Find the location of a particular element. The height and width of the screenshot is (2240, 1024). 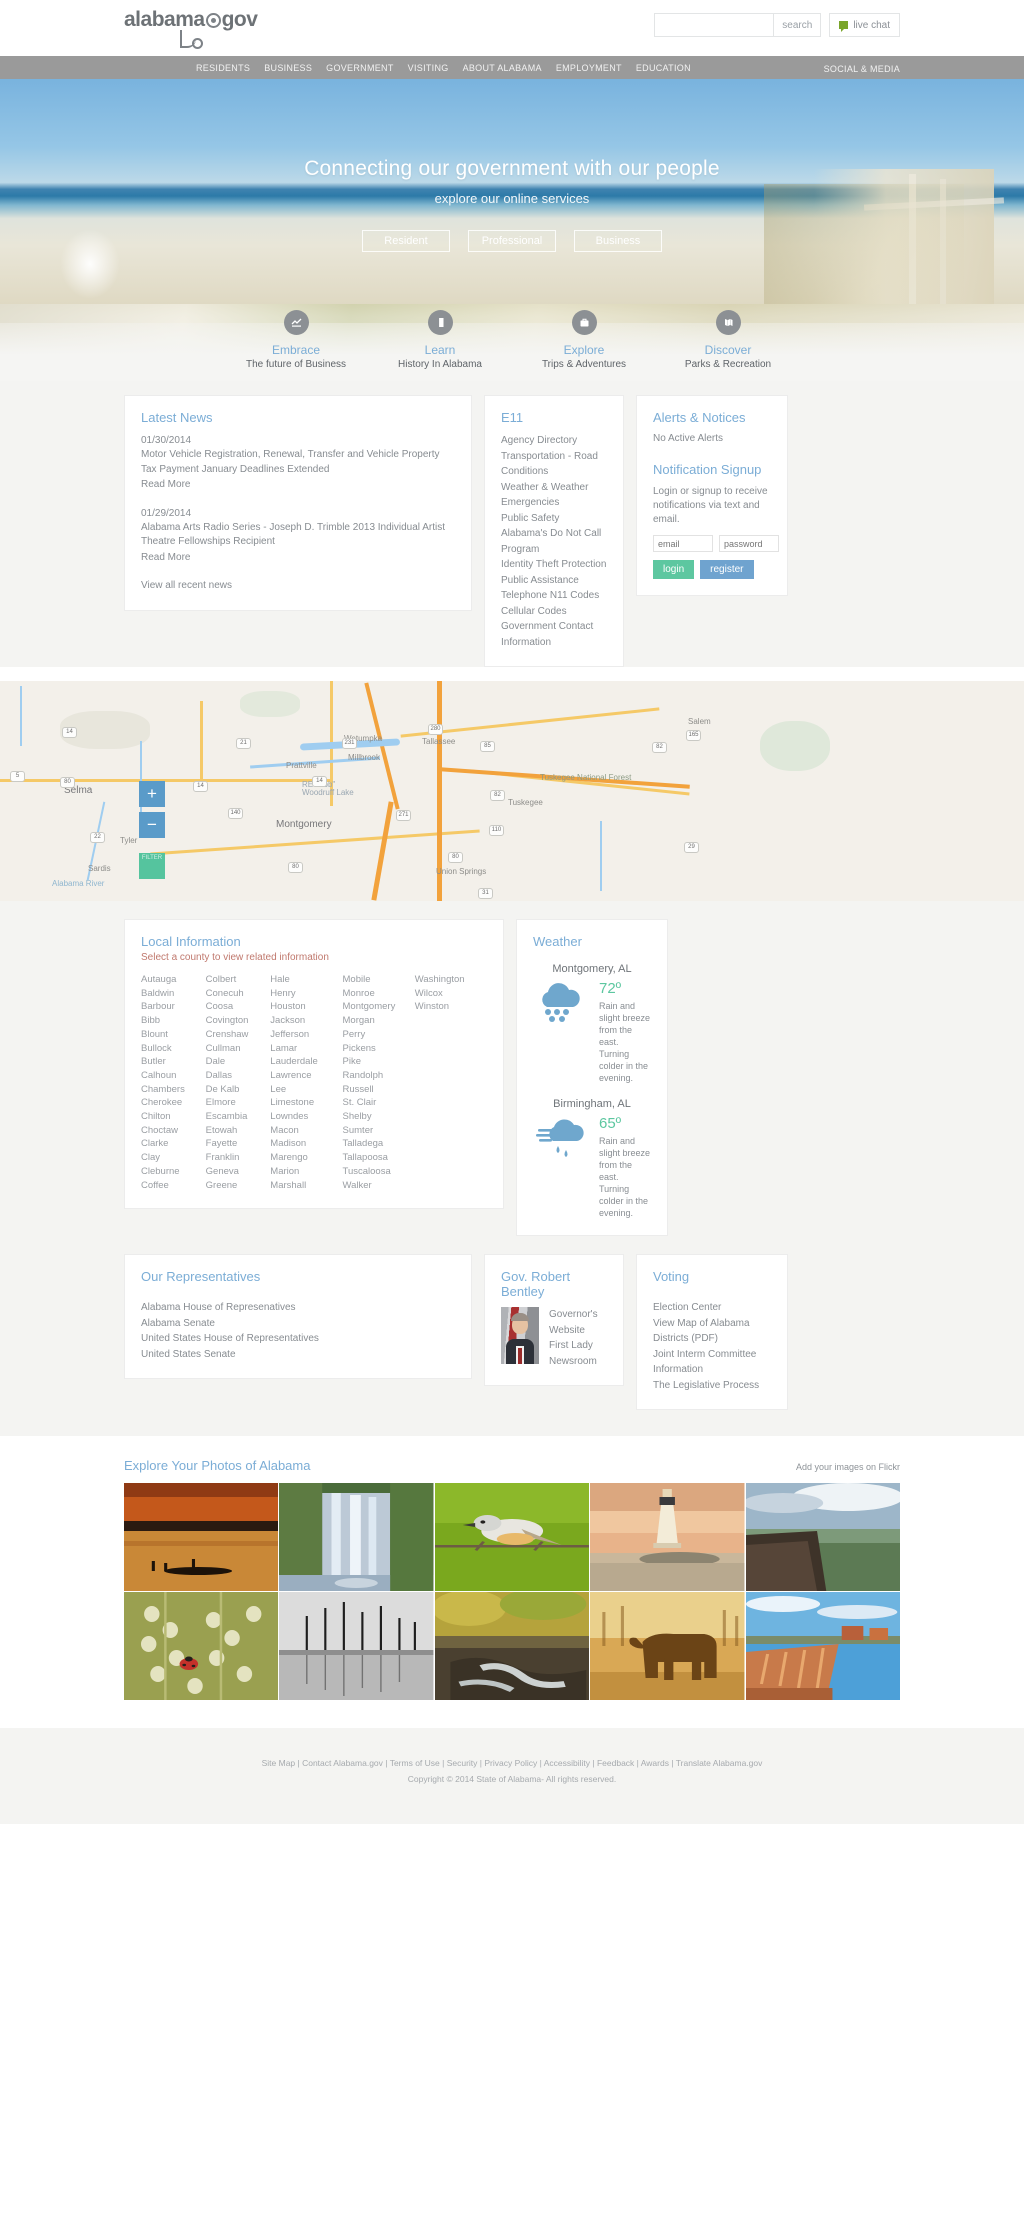

live-chat-button: live chat is located at coordinates (864, 25).